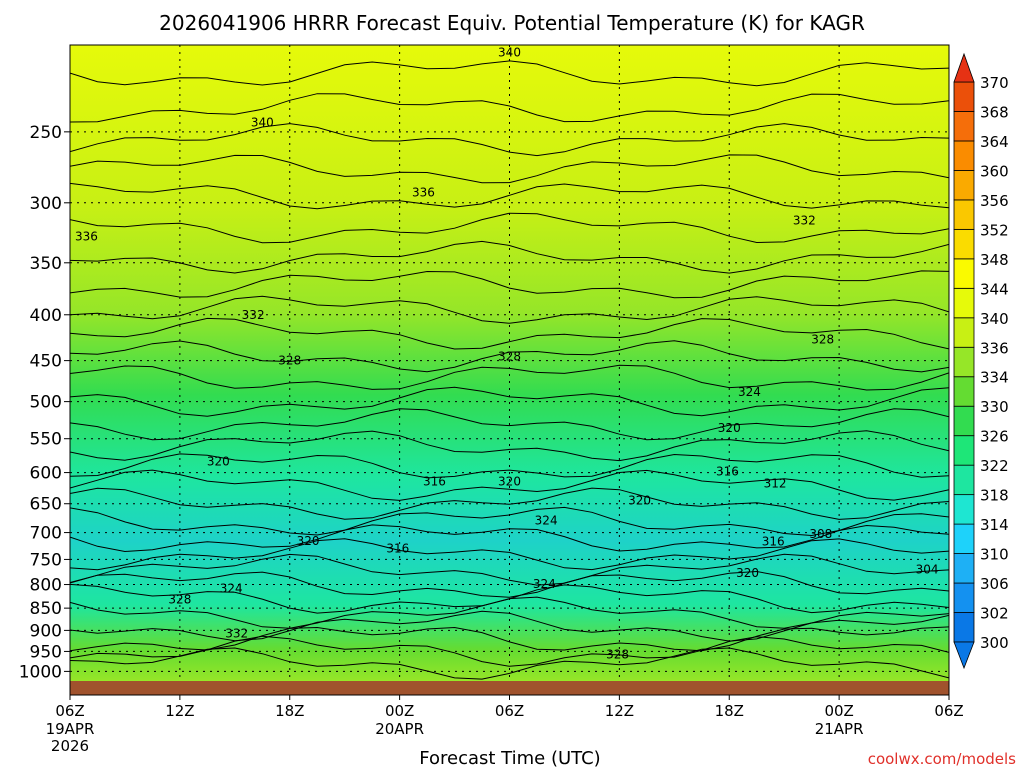 This screenshot has height=768, width=1024. I want to click on colorbar-label: 348, so click(994, 260).